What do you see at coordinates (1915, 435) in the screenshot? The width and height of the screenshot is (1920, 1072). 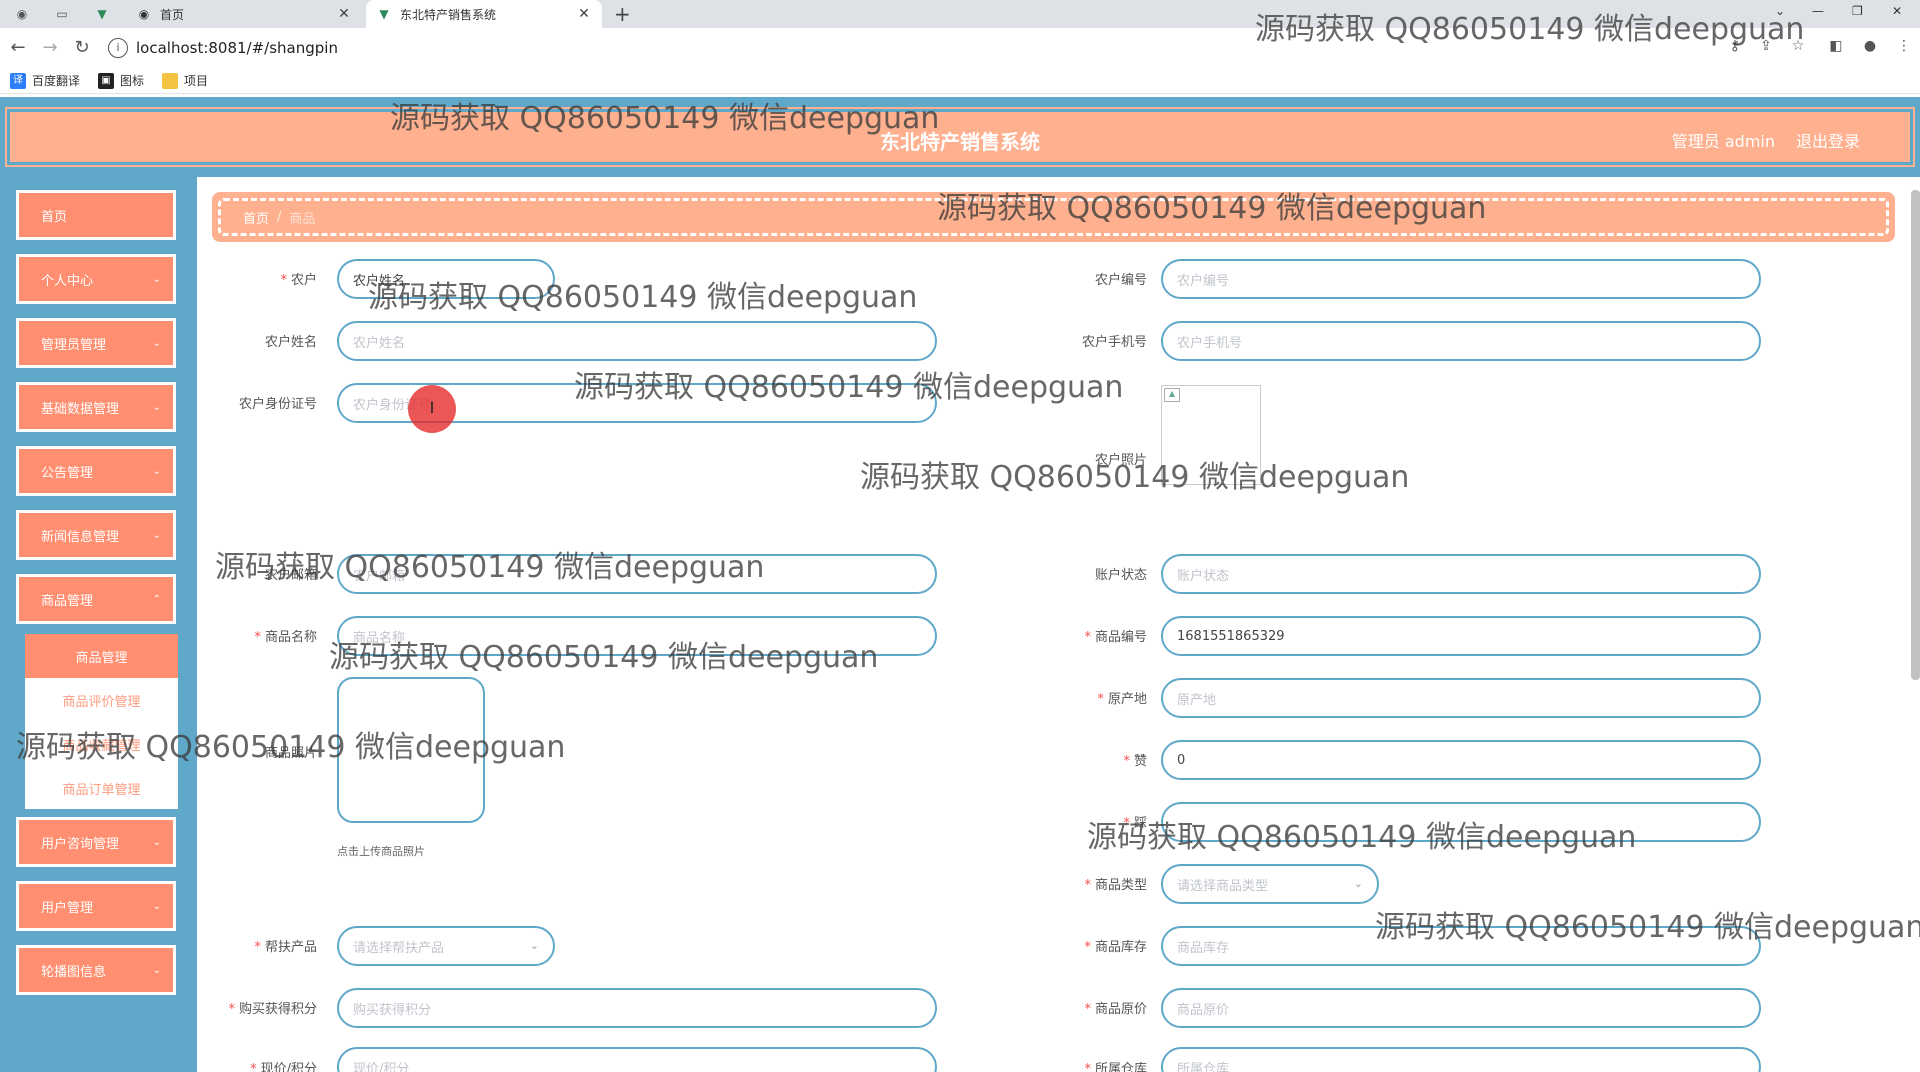 I see `page-scrollbar` at bounding box center [1915, 435].